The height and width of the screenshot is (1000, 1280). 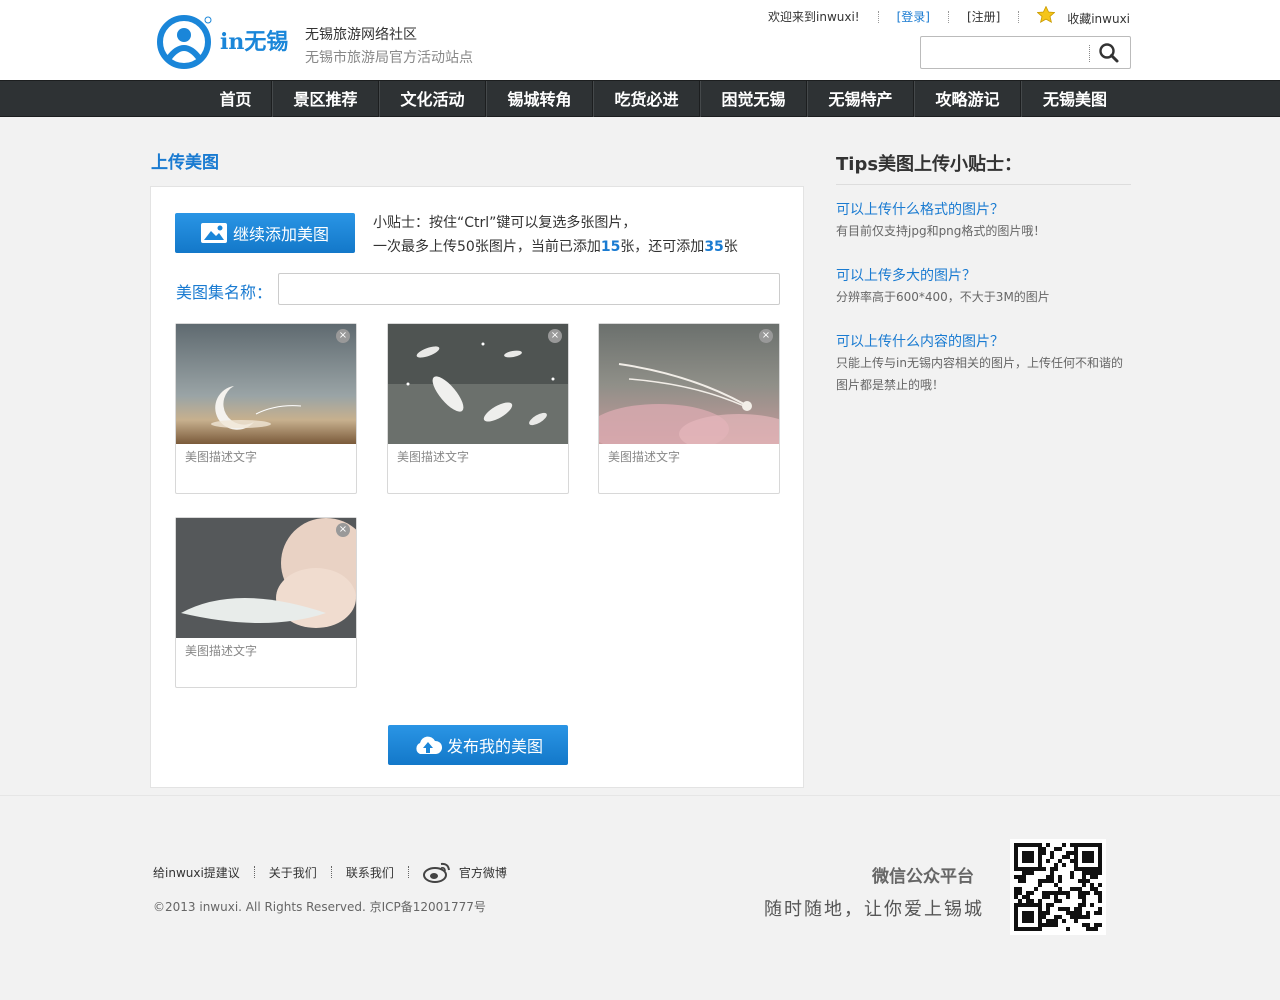 What do you see at coordinates (224, 292) in the screenshot?
I see `album-name-label: 美图集名称：` at bounding box center [224, 292].